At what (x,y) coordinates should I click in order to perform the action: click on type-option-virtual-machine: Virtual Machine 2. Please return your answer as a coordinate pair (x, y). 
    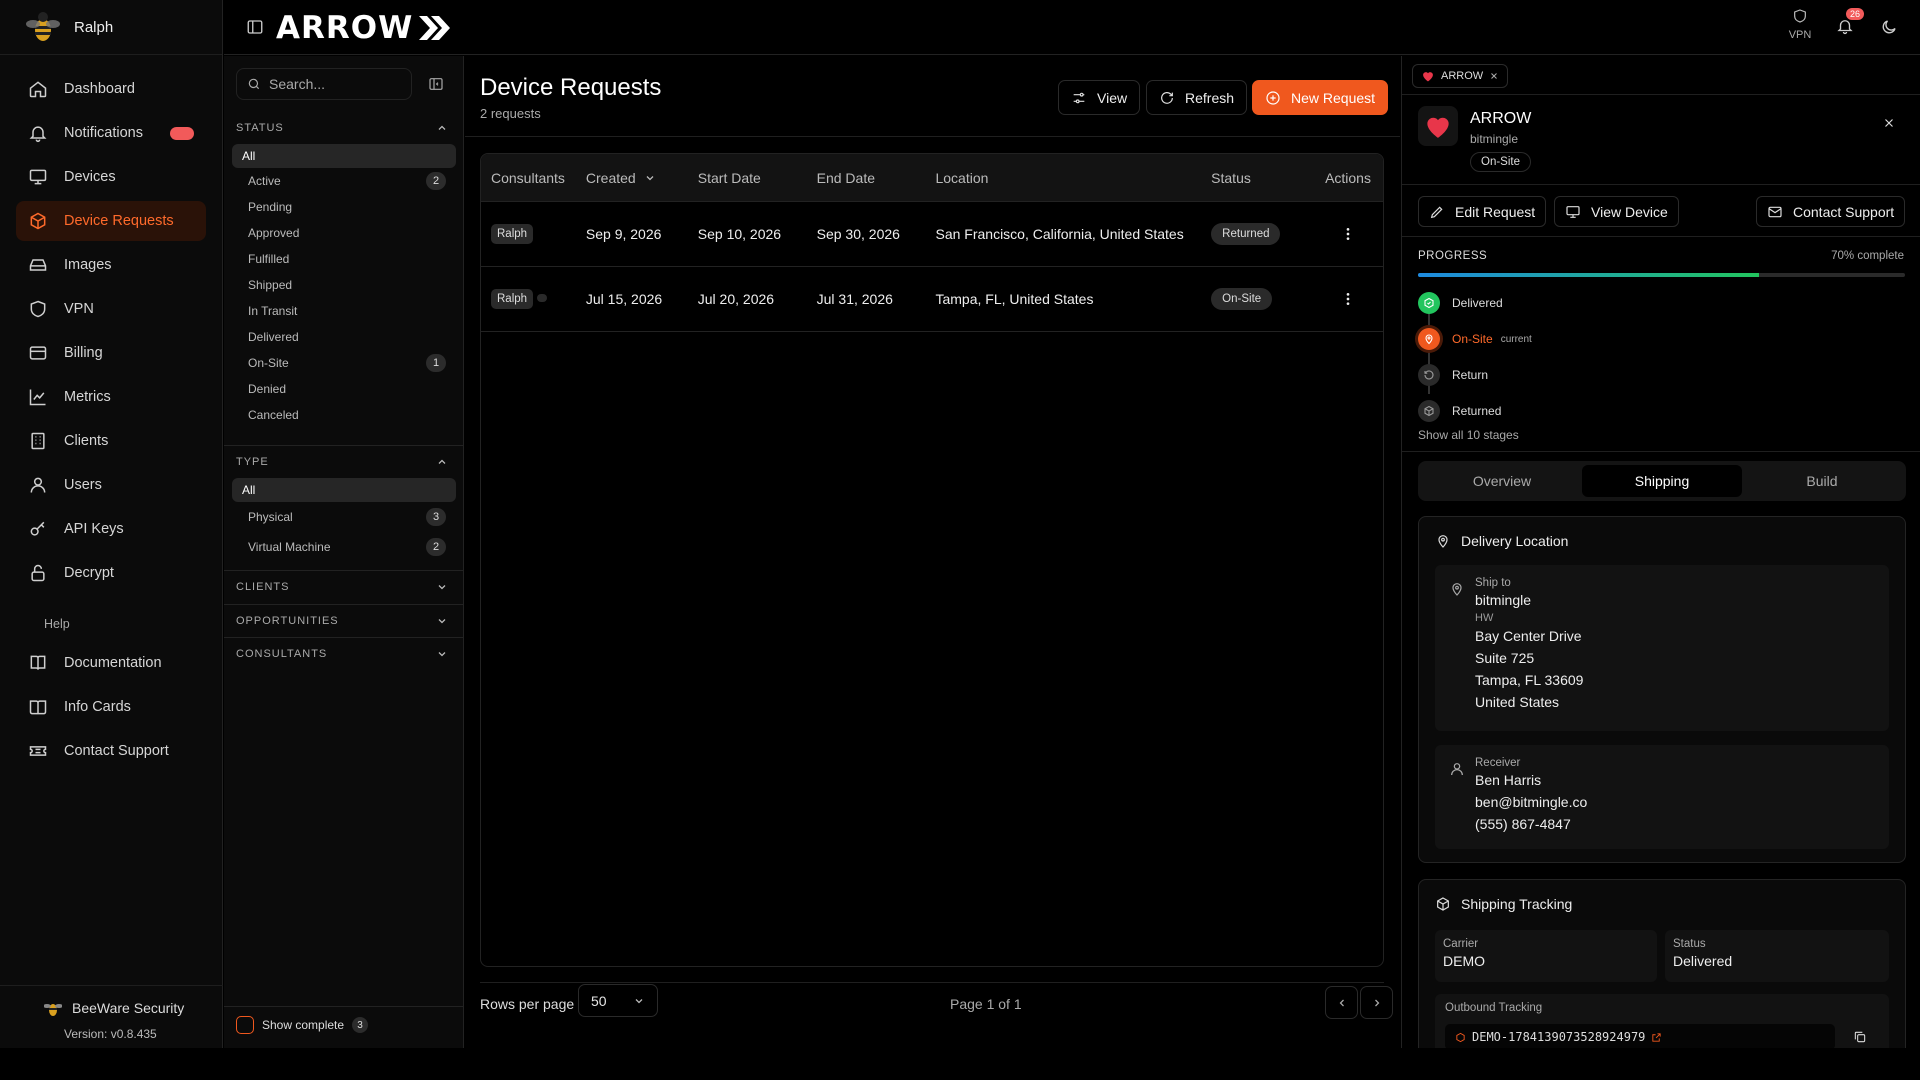
    Looking at the image, I should click on (344, 547).